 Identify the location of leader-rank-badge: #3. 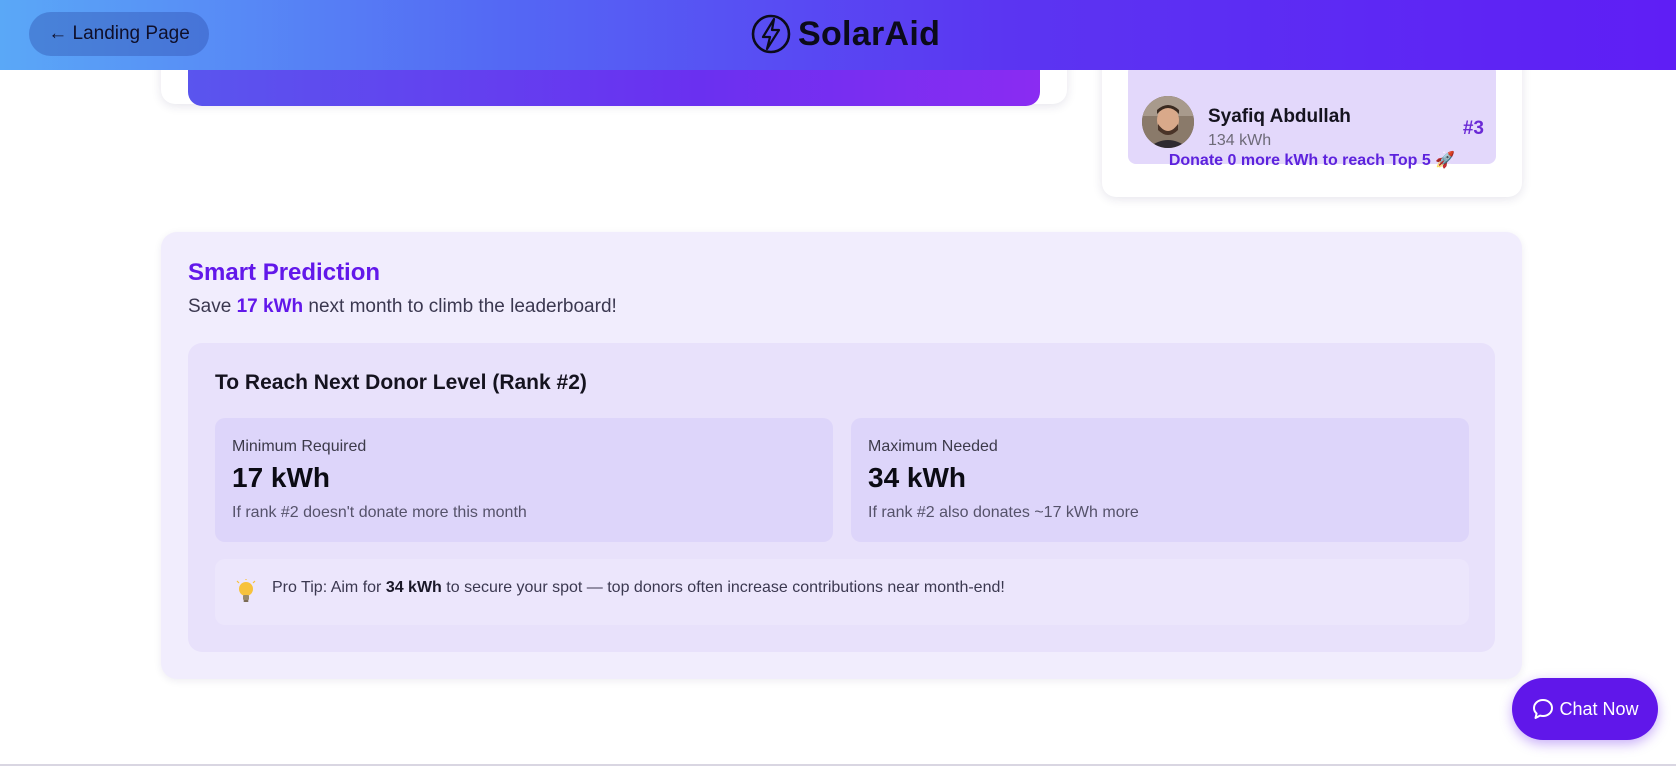
(1473, 128).